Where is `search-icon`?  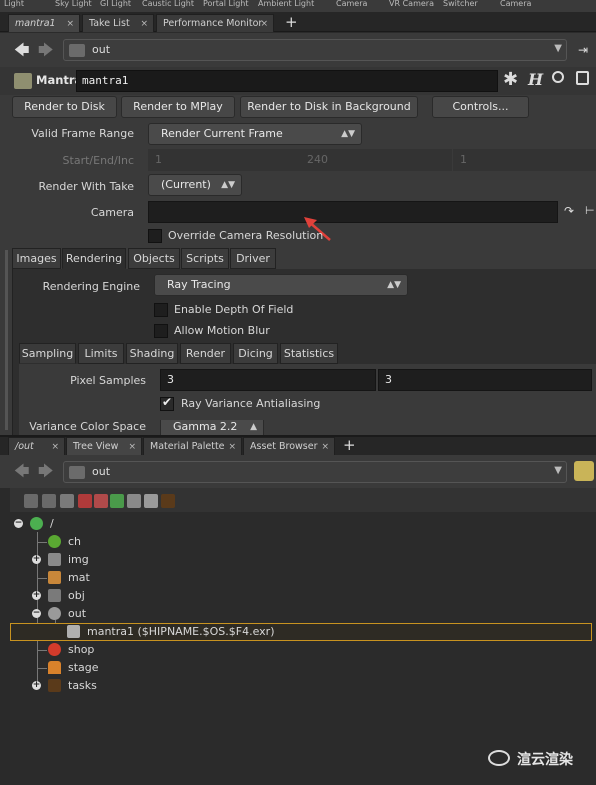 search-icon is located at coordinates (558, 77).